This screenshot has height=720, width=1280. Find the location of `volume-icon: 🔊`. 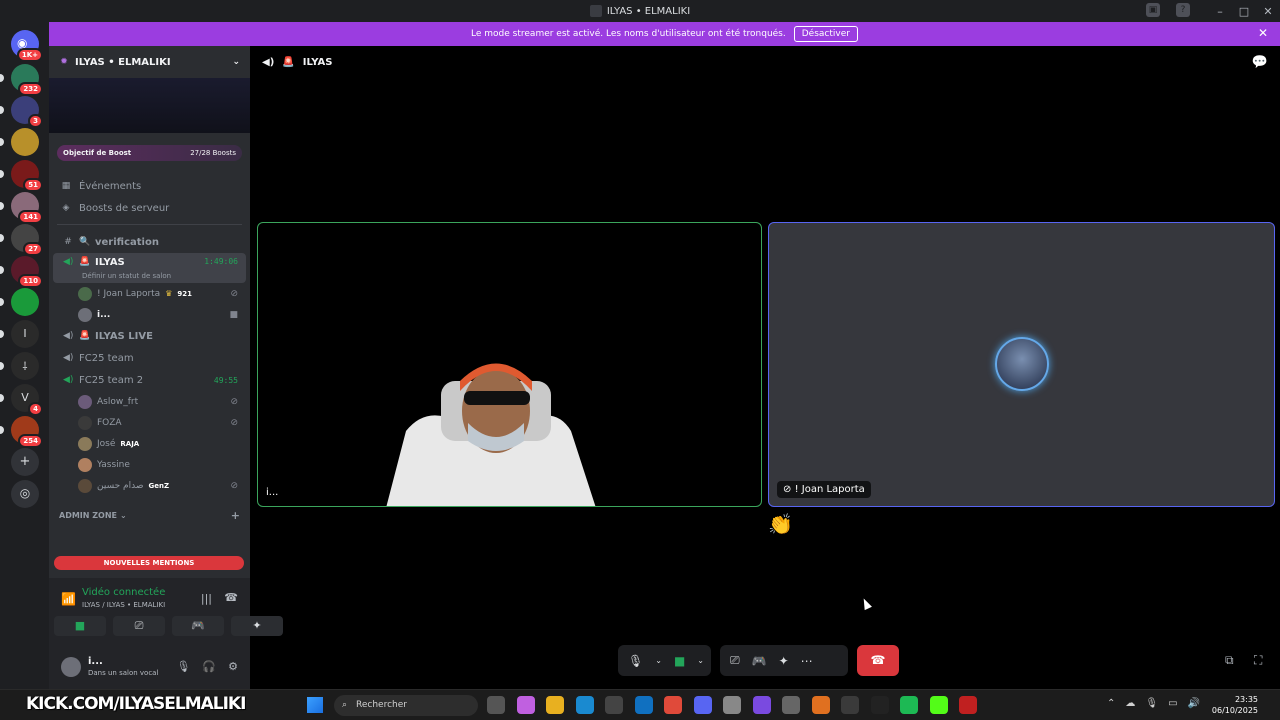

volume-icon: 🔊 is located at coordinates (1194, 703).